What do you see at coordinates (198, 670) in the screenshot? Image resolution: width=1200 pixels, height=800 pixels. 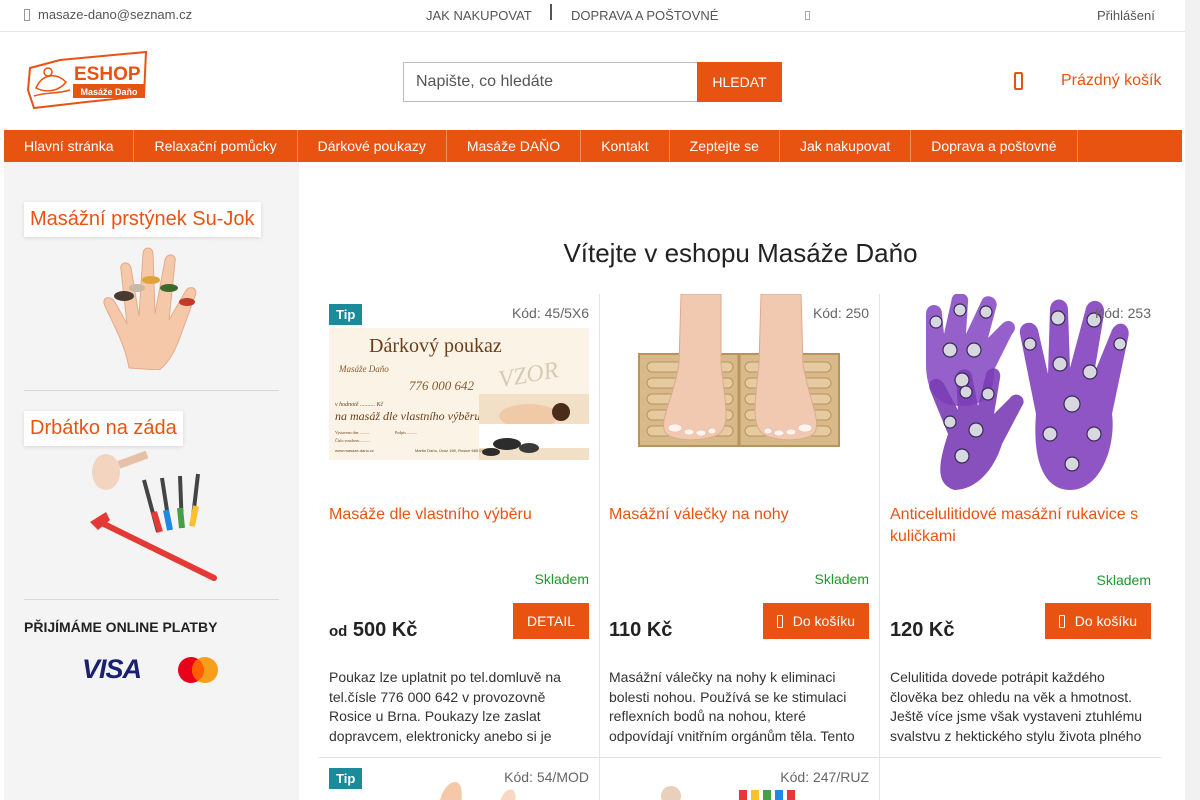 I see `mastercard-logo` at bounding box center [198, 670].